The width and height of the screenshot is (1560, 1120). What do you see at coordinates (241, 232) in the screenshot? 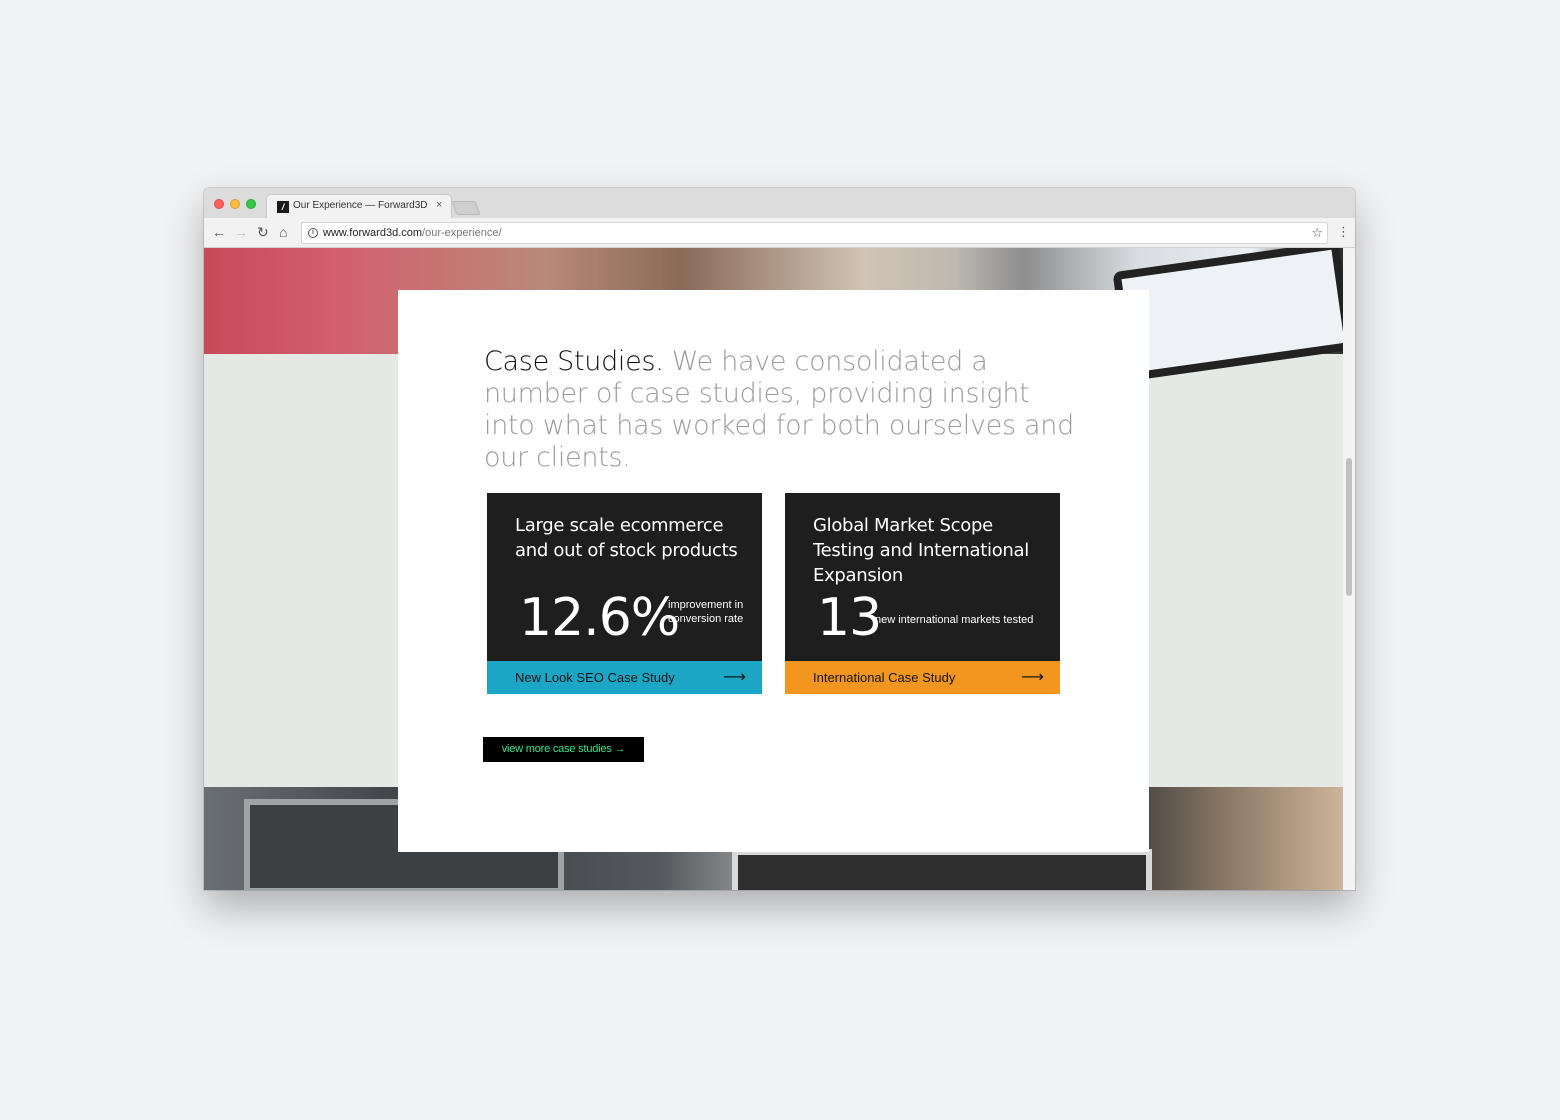
I see `forward-arrow-icon: →` at bounding box center [241, 232].